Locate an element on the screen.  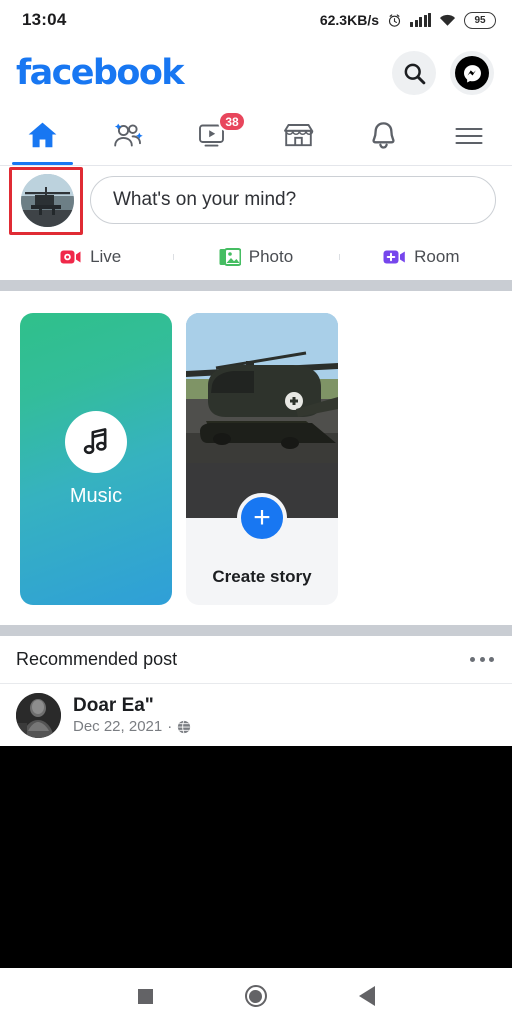
friends-icon is located at coordinates (128, 134).